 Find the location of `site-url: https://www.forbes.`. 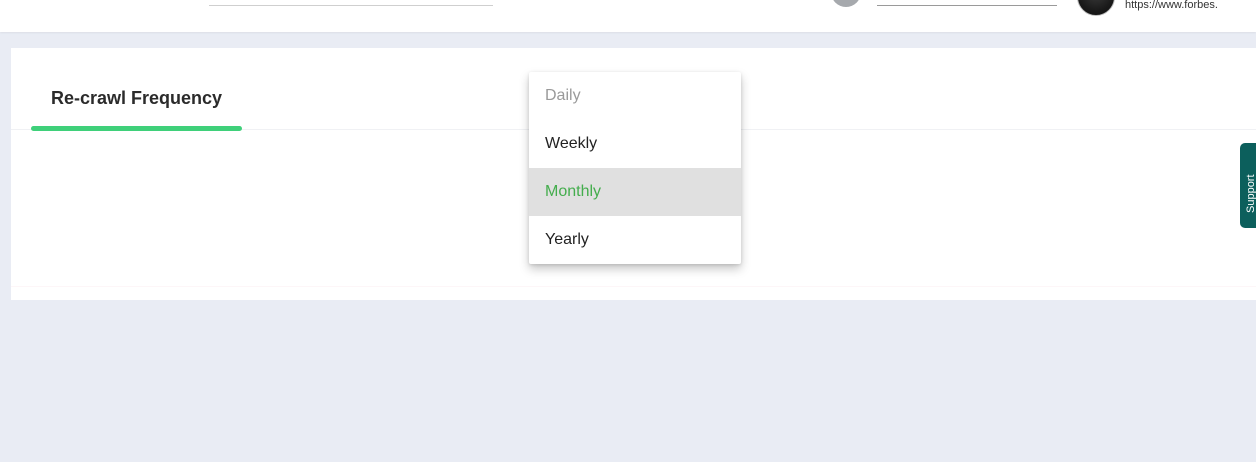

site-url: https://www.forbes. is located at coordinates (1171, 5).